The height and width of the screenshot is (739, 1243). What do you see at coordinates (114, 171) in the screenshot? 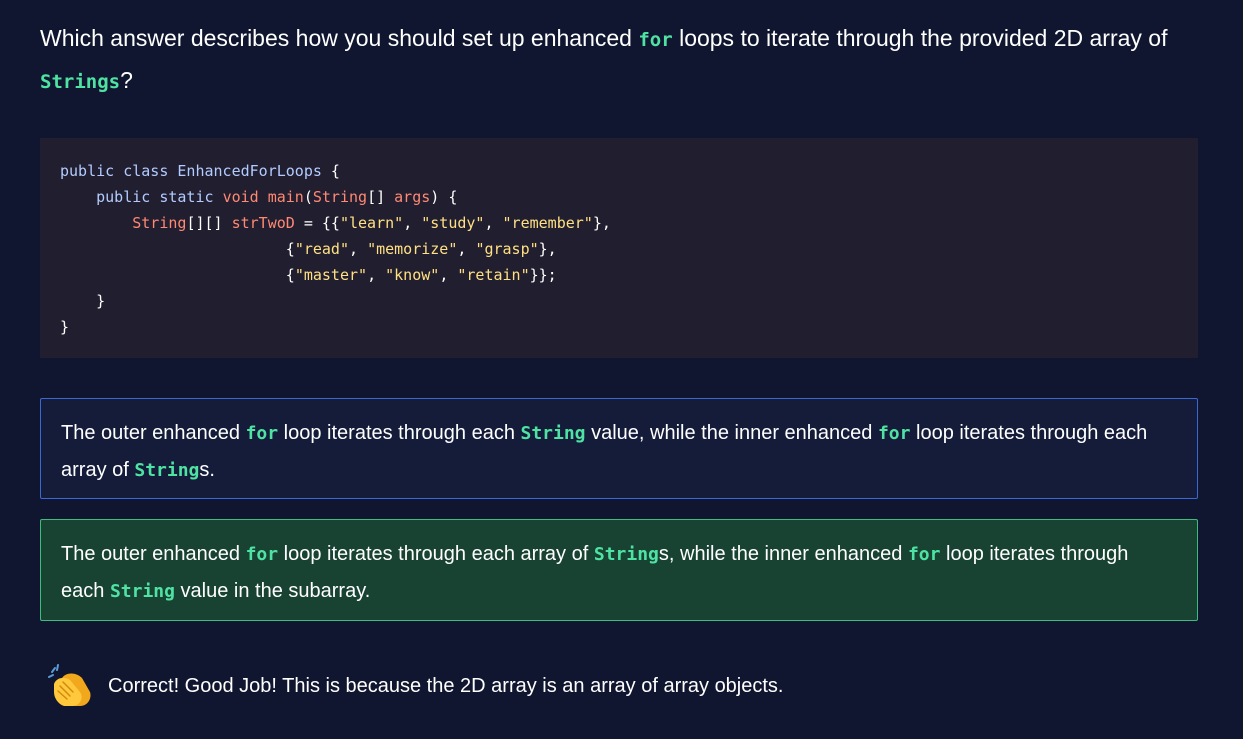
I see `code-token: public class` at bounding box center [114, 171].